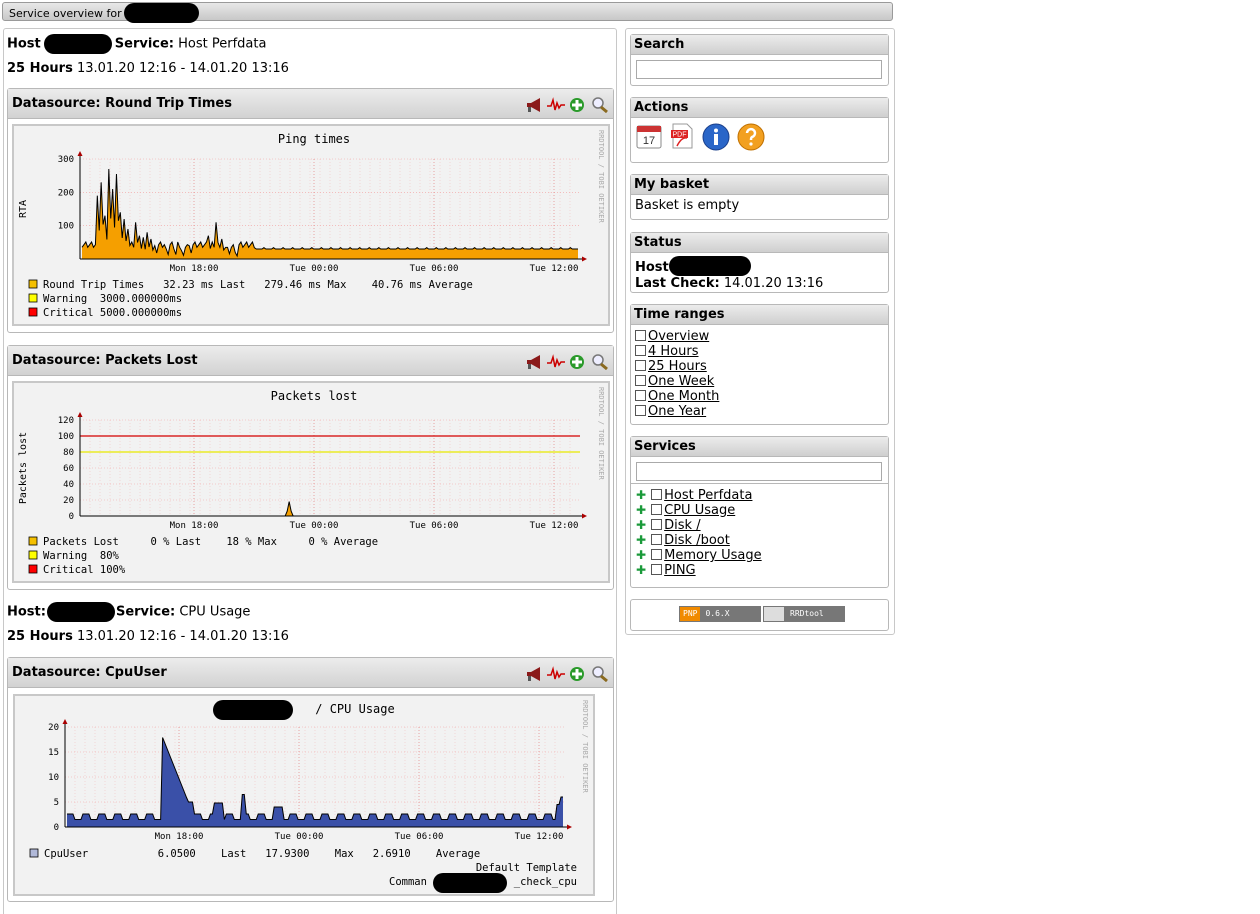 The height and width of the screenshot is (914, 1260). I want to click on rrdtool-badge: RRDtool, so click(804, 614).